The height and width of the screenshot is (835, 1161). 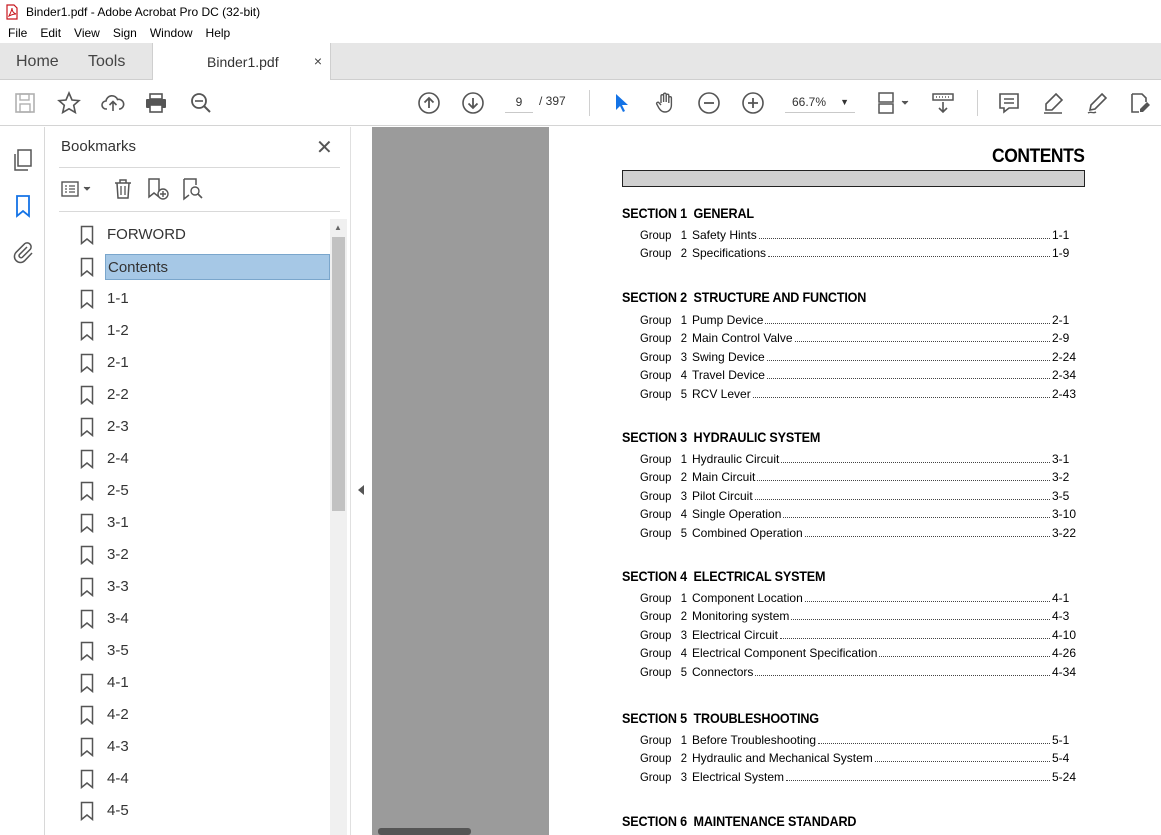 What do you see at coordinates (665, 103) in the screenshot?
I see `hand-tool-icon` at bounding box center [665, 103].